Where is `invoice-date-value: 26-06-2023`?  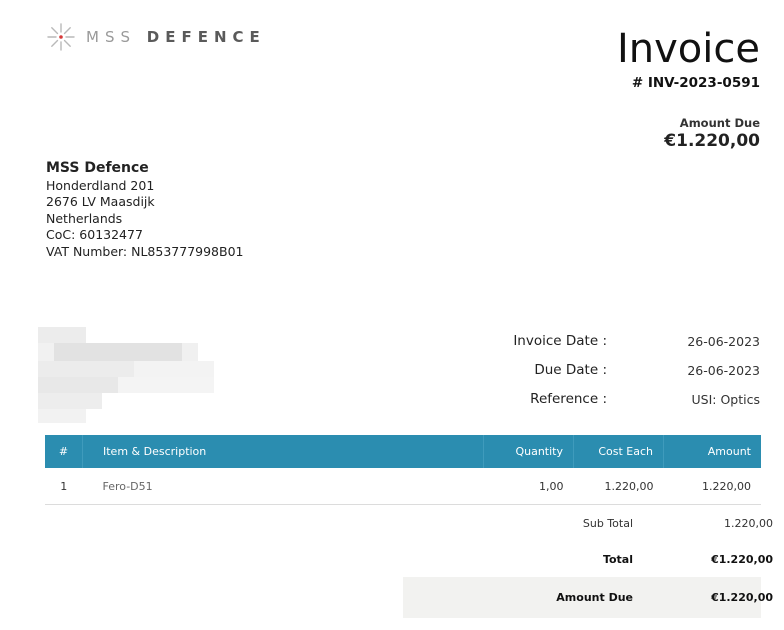
invoice-date-value: 26-06-2023 is located at coordinates (723, 341).